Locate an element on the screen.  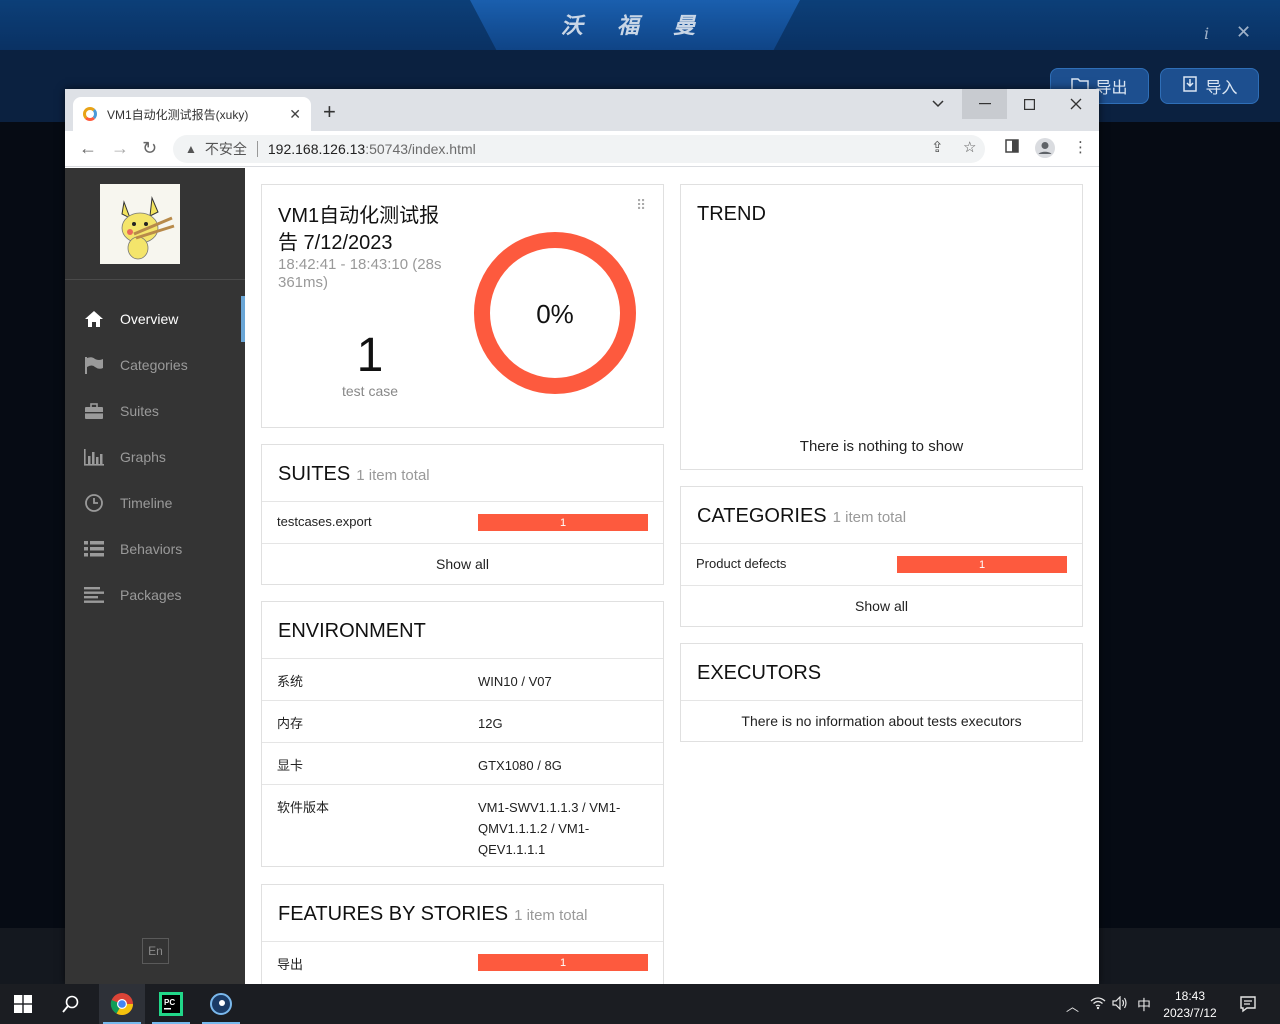
sidebar-item-label: Graphs is located at coordinates (143, 457).